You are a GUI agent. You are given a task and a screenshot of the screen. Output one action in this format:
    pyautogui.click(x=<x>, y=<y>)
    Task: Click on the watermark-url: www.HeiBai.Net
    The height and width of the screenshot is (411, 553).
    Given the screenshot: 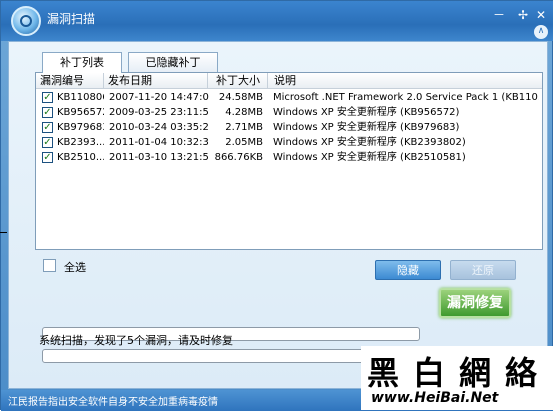 What is the action you would take?
    pyautogui.click(x=435, y=398)
    